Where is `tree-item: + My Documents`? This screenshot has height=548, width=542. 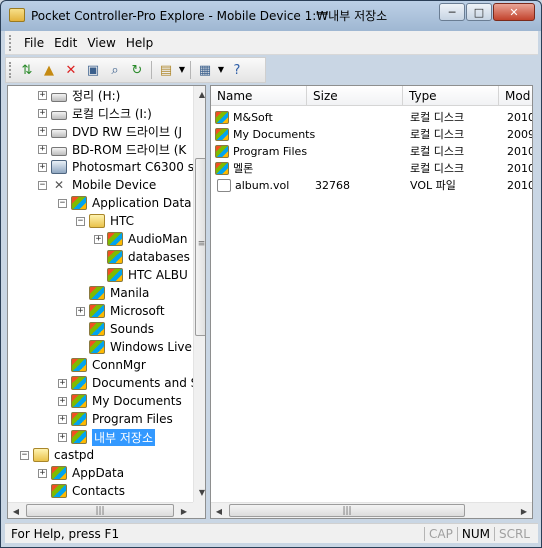 tree-item: + My Documents is located at coordinates (120, 401).